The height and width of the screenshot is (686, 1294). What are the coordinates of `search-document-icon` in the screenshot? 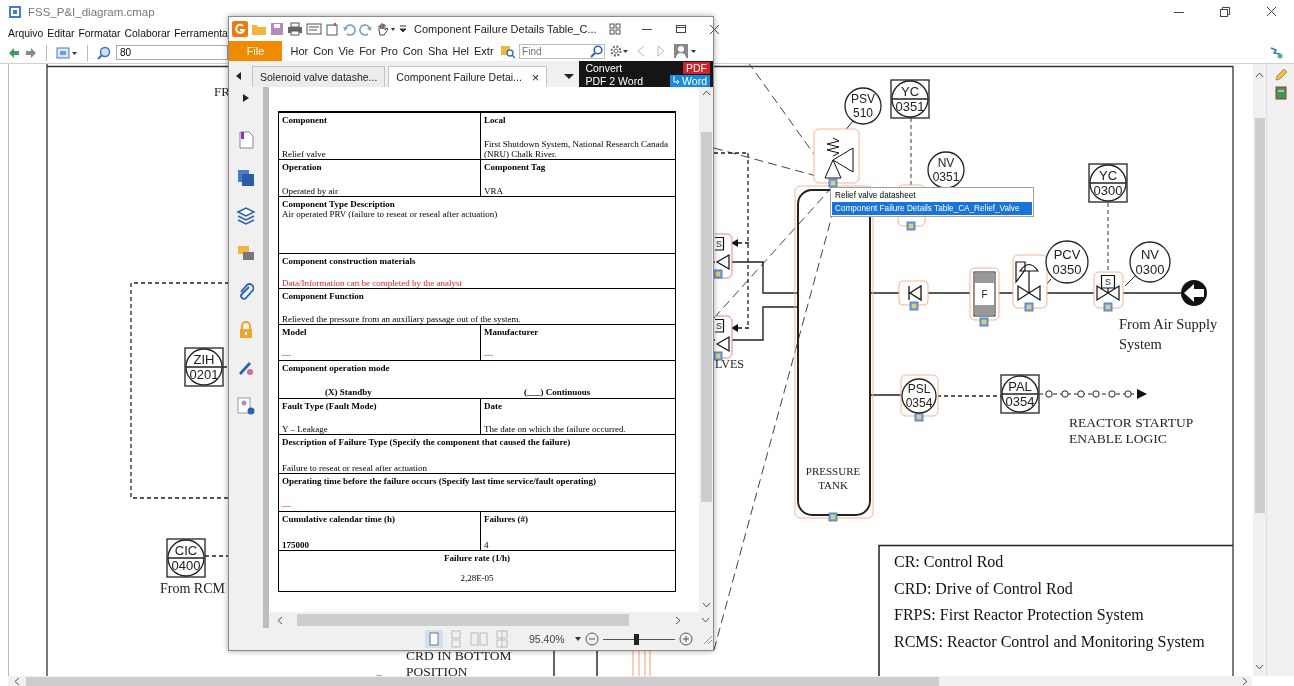 It's located at (508, 51).